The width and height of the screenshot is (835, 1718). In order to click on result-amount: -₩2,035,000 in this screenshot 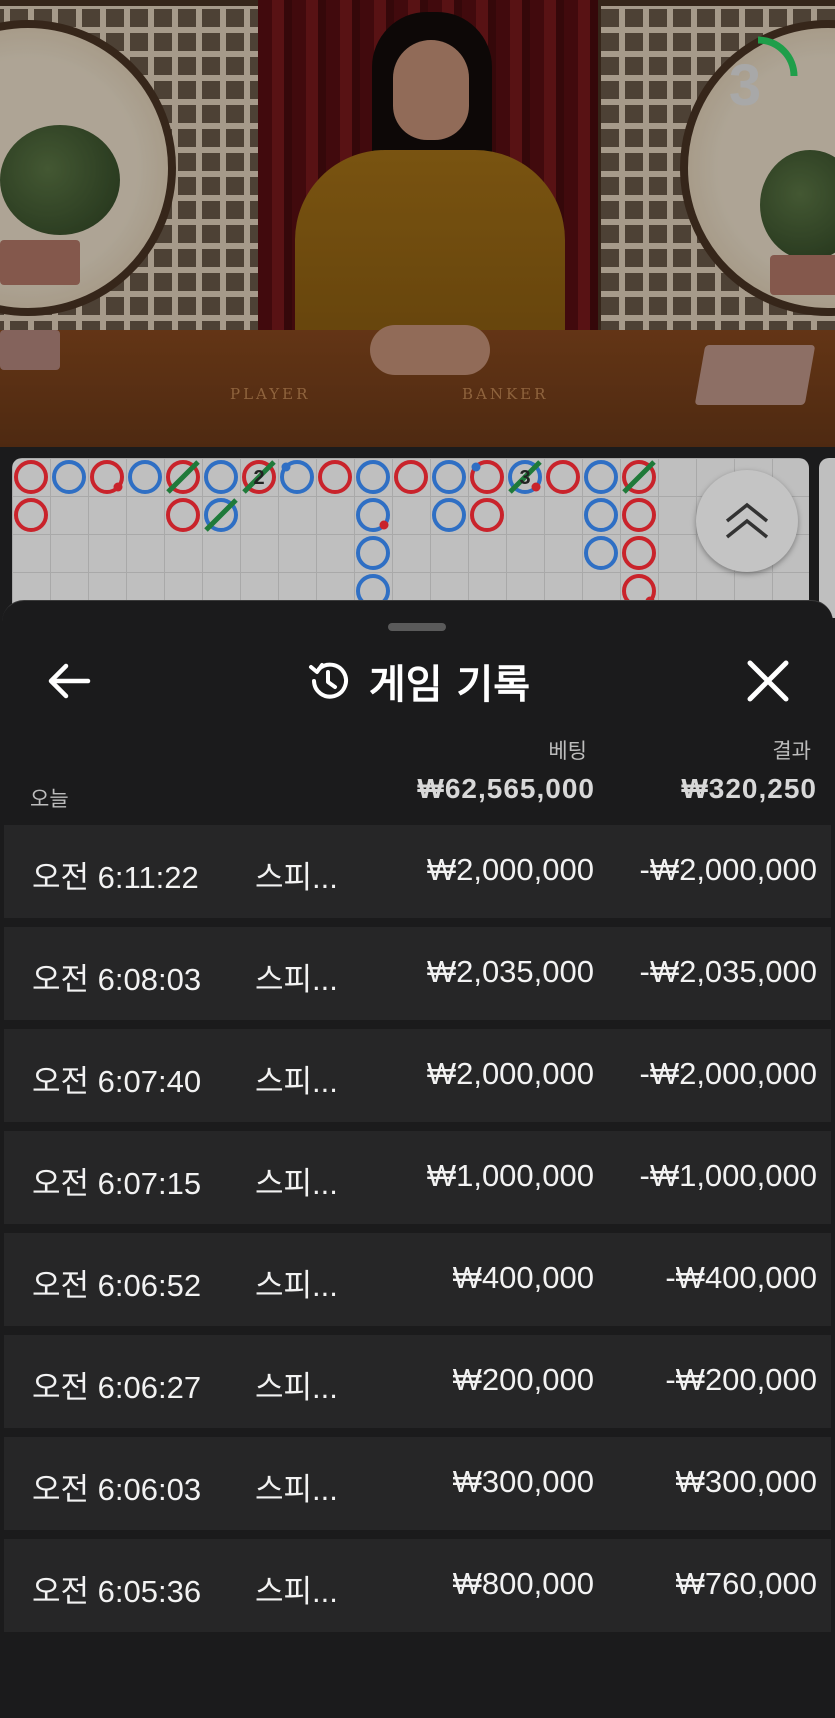, I will do `click(728, 971)`.